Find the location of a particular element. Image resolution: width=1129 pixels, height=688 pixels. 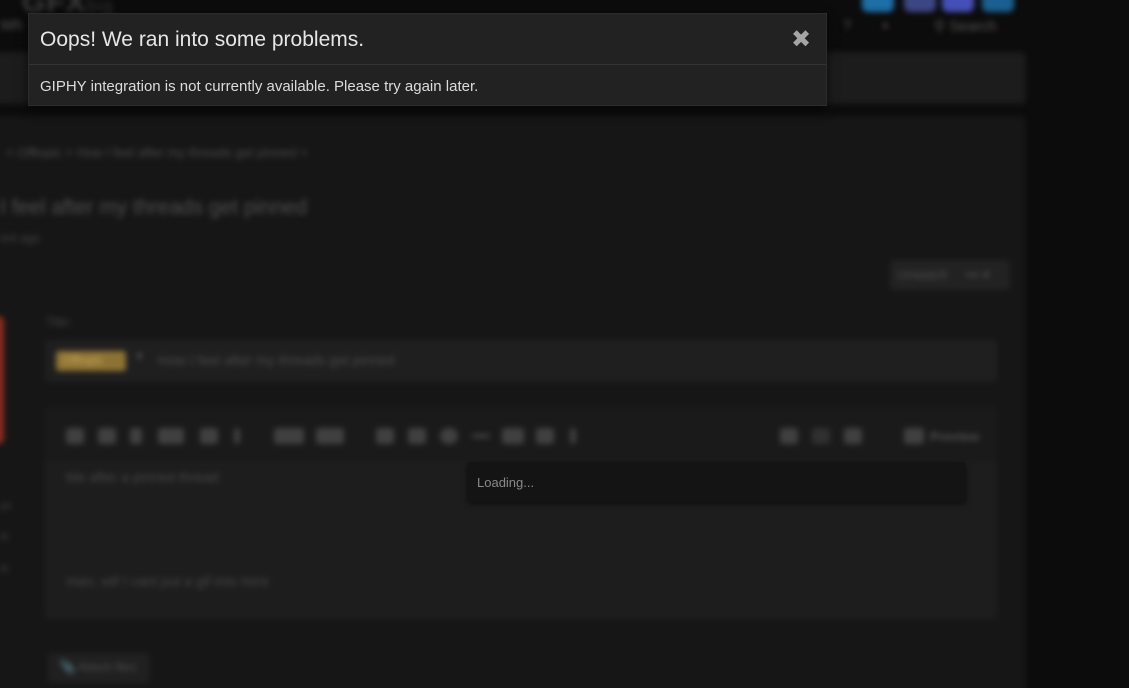

page-title: I feel after my threads get pinned is located at coordinates (154, 207).